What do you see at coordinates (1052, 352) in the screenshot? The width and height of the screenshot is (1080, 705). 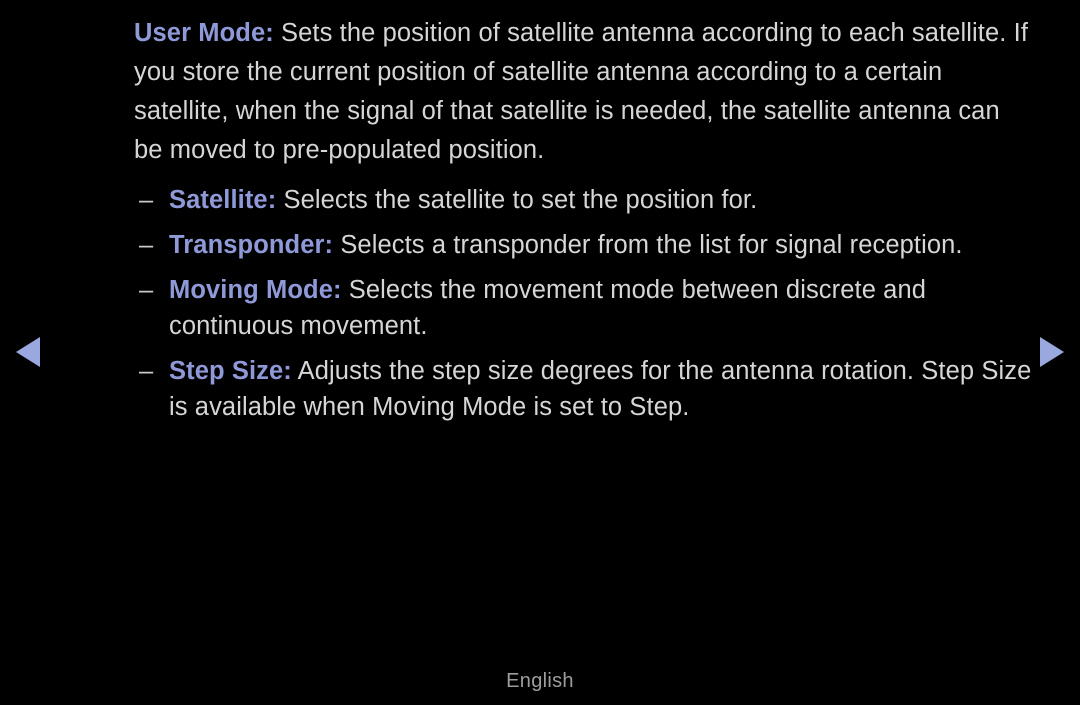 I see `triangle-right-icon` at bounding box center [1052, 352].